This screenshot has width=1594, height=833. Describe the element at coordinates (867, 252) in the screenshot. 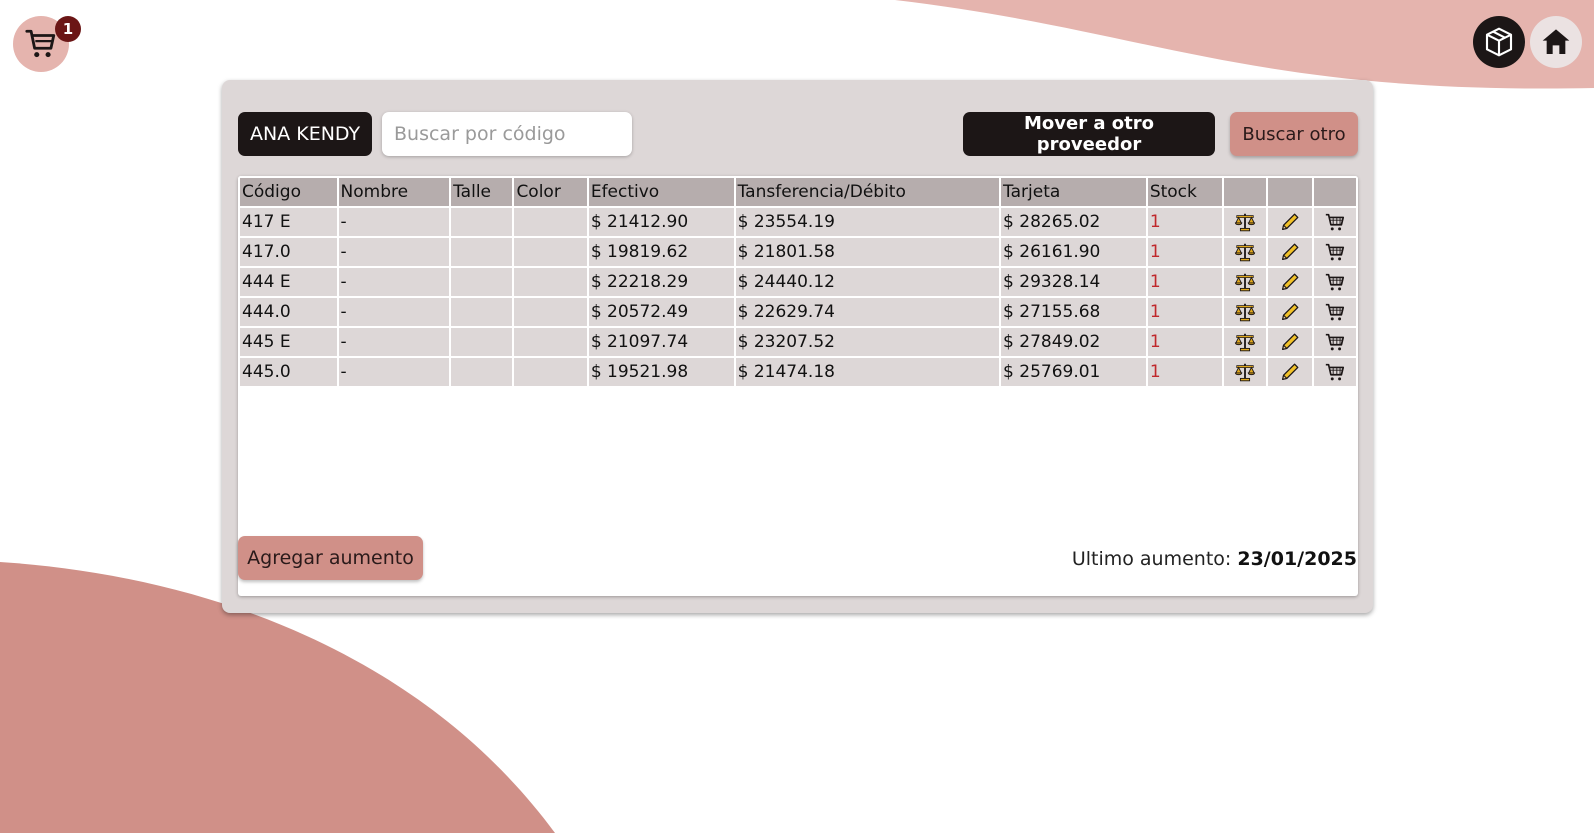

I see `transfer-price-cell: $ 21801.58` at that location.